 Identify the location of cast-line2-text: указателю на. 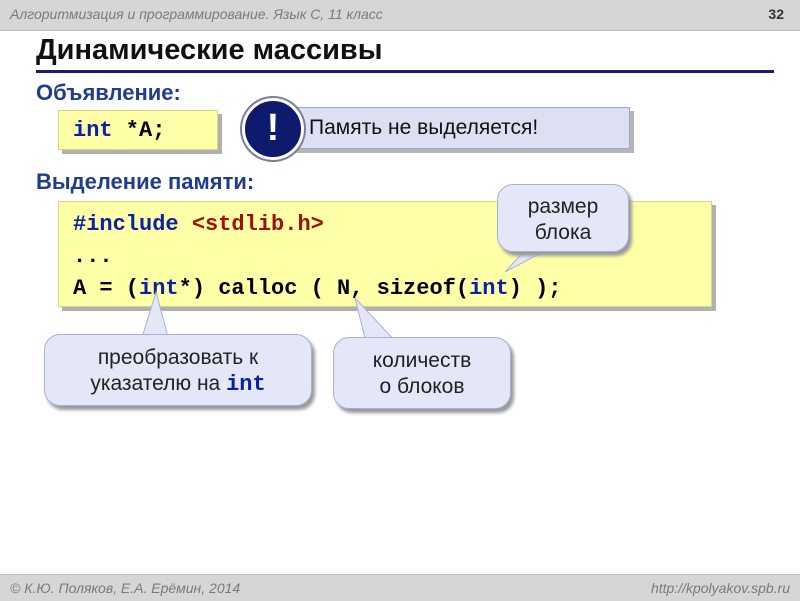
(158, 383).